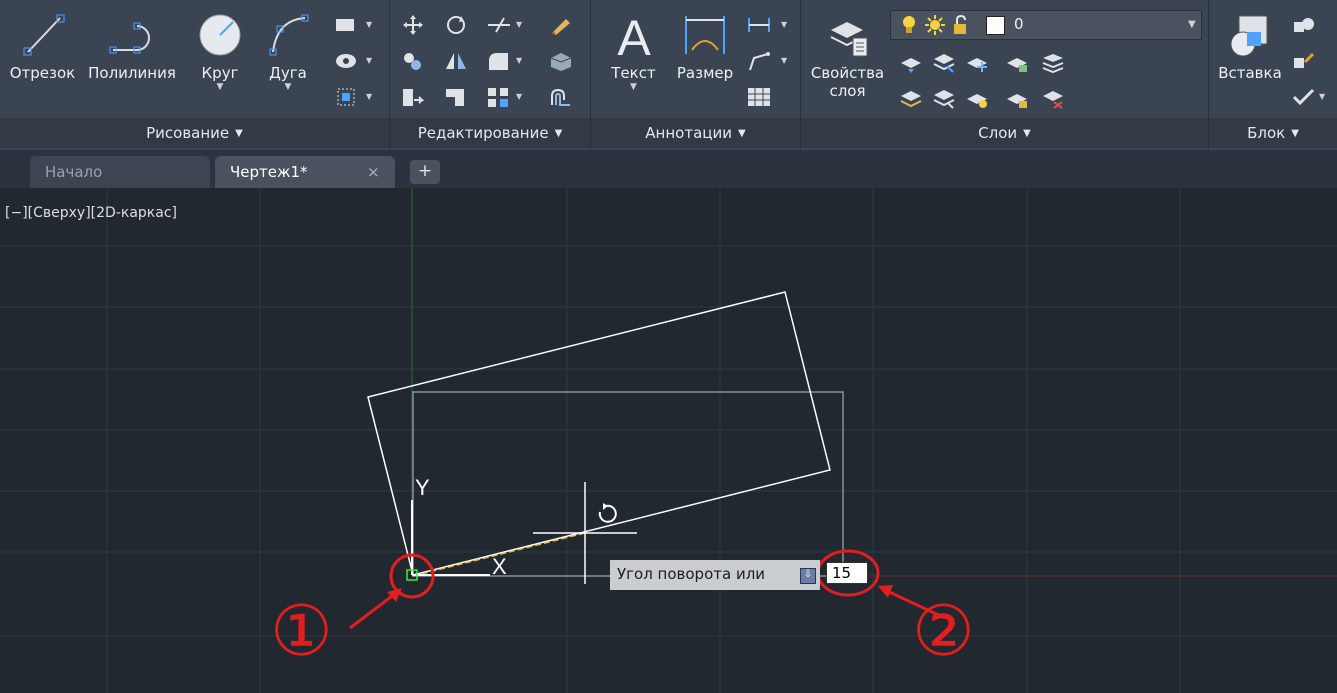 The height and width of the screenshot is (693, 1337). What do you see at coordinates (499, 61) in the screenshot?
I see `fillet-icon` at bounding box center [499, 61].